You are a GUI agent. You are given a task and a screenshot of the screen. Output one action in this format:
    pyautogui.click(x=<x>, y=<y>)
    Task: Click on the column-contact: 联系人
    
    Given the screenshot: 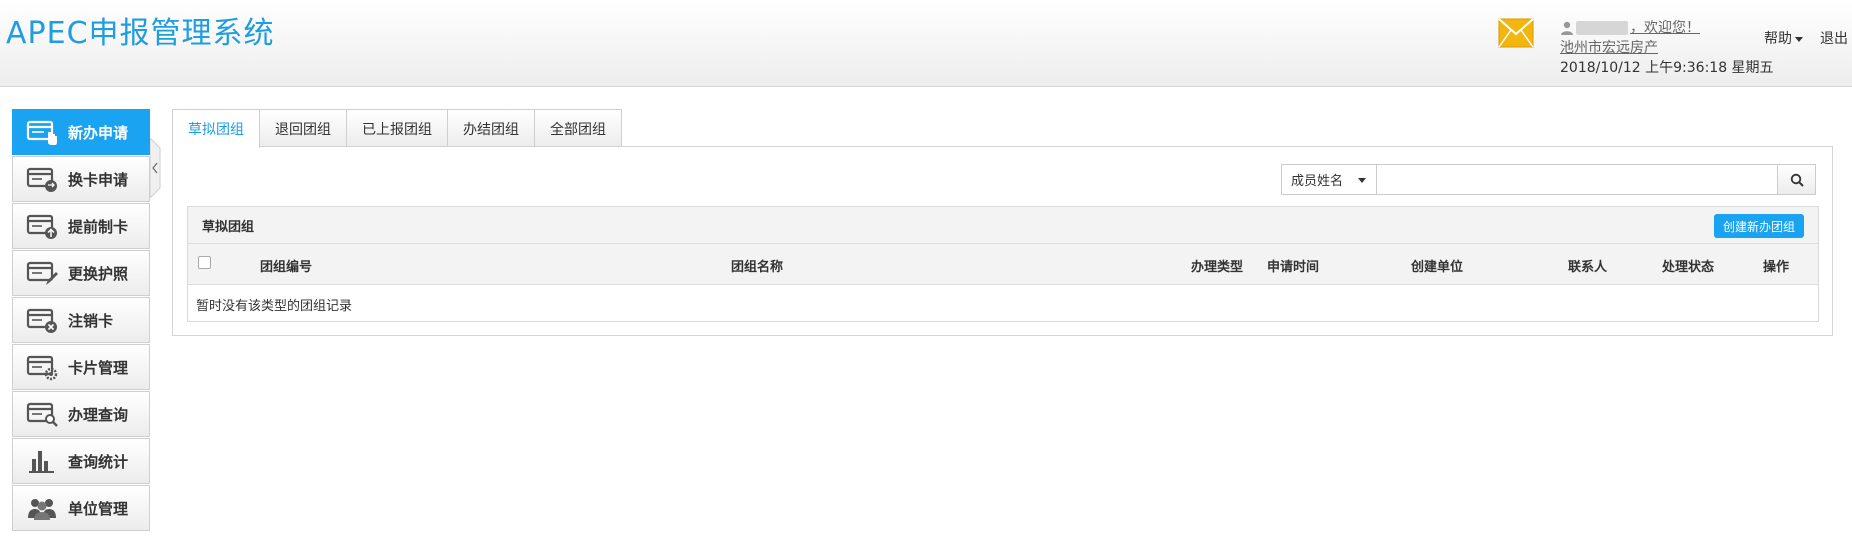 What is the action you would take?
    pyautogui.click(x=1587, y=265)
    